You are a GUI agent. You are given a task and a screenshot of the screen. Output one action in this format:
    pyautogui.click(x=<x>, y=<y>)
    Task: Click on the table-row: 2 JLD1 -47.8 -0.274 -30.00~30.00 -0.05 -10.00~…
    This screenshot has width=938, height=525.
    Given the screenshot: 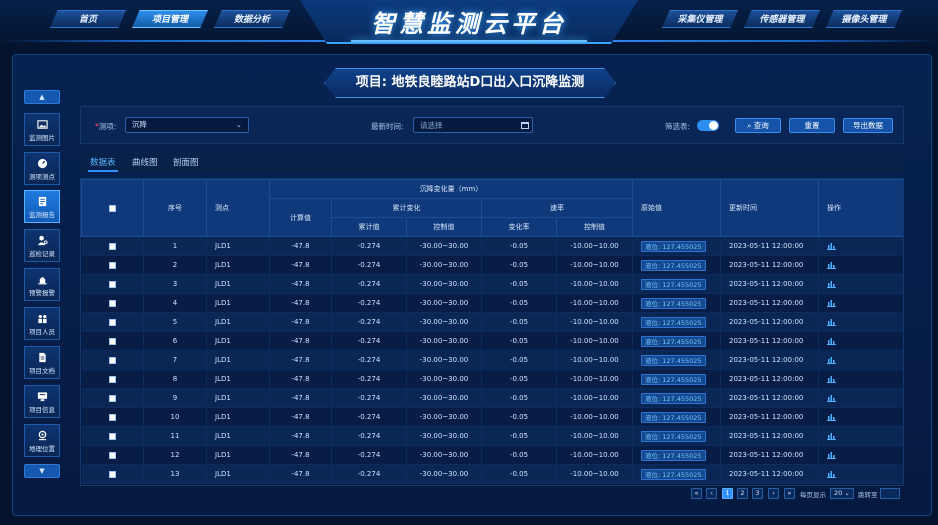 What is the action you would take?
    pyautogui.click(x=492, y=265)
    